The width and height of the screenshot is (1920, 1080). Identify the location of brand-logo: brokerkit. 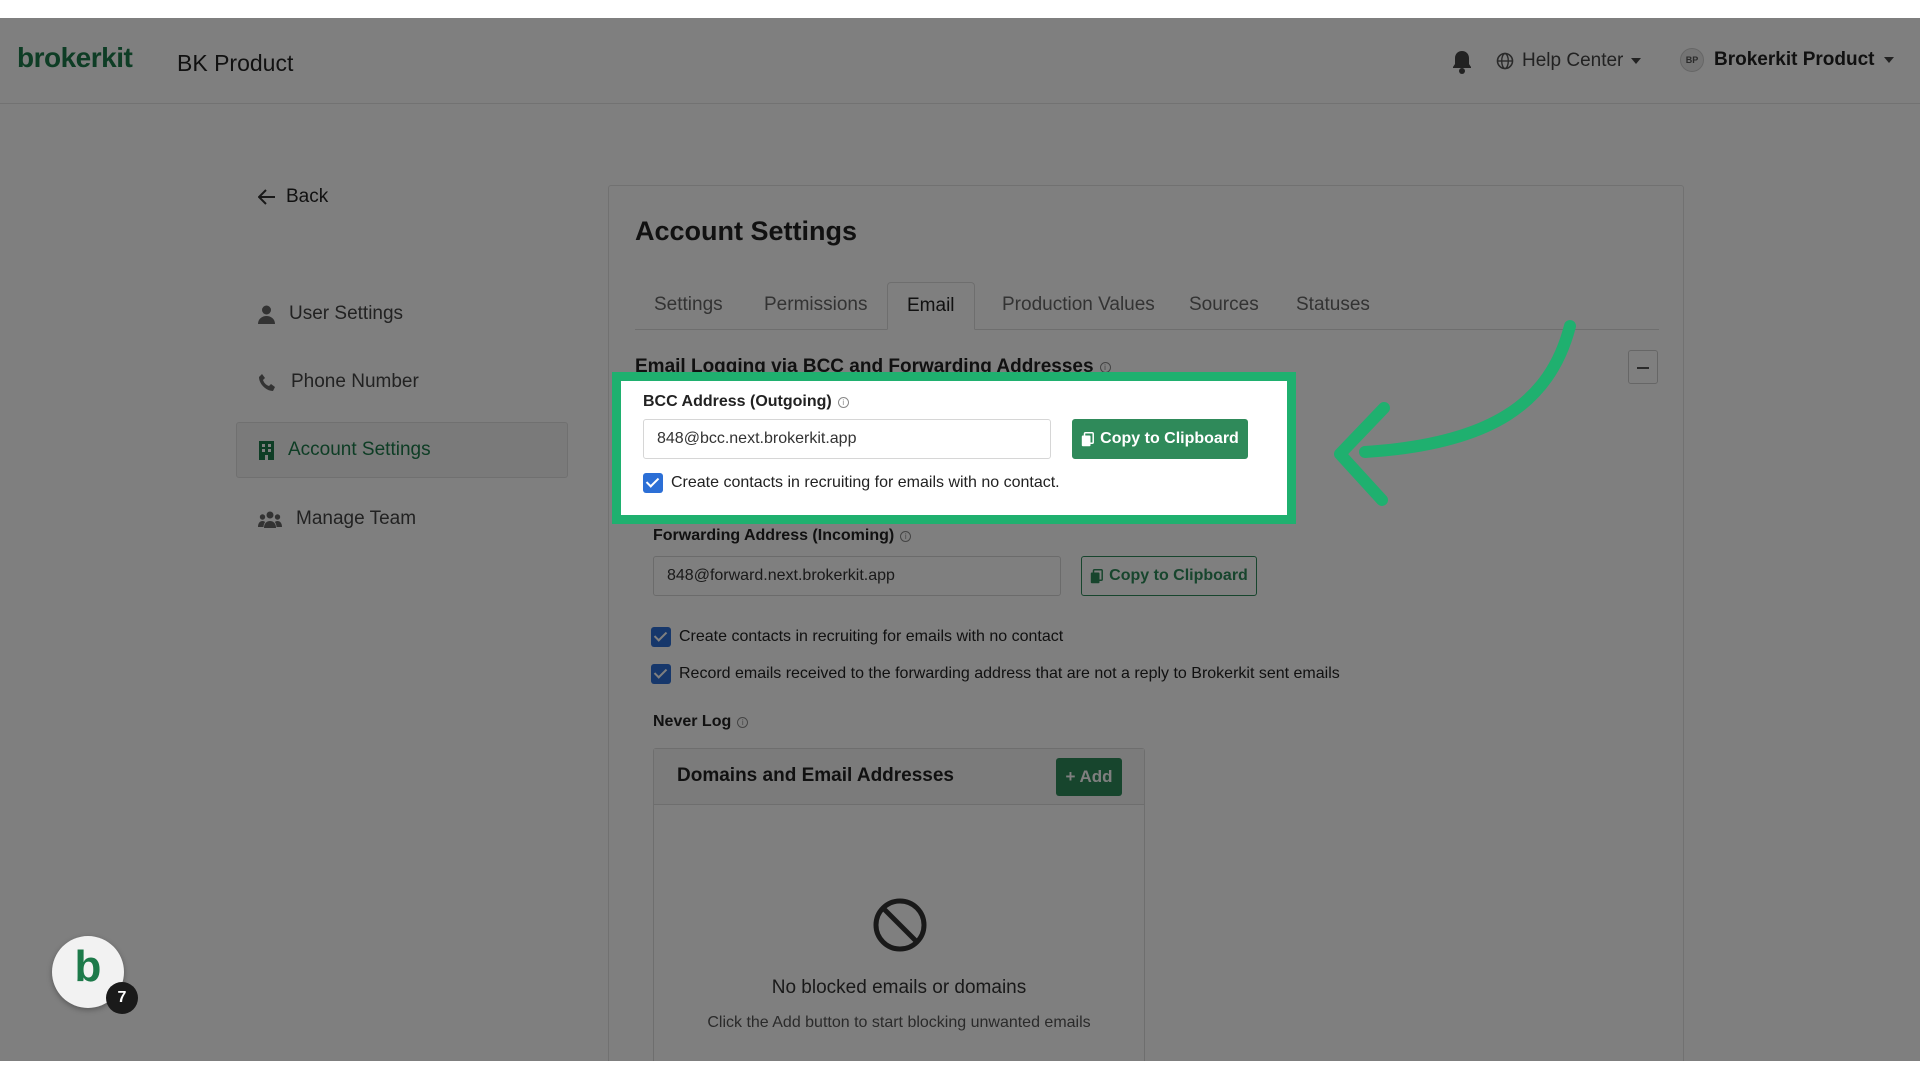
(75, 58).